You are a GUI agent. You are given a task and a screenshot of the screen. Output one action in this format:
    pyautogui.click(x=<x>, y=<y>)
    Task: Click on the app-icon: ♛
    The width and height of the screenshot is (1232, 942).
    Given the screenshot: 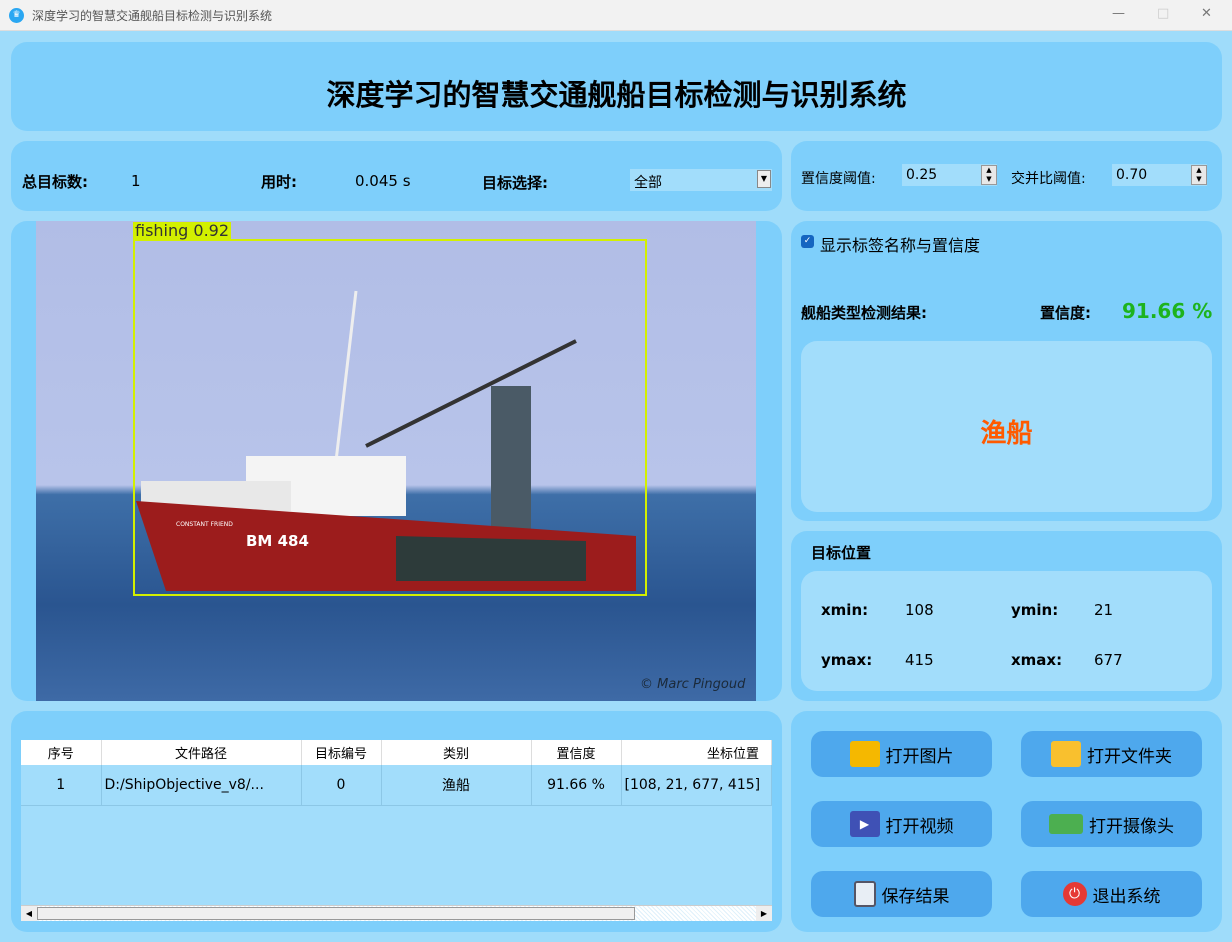 What is the action you would take?
    pyautogui.click(x=16, y=15)
    